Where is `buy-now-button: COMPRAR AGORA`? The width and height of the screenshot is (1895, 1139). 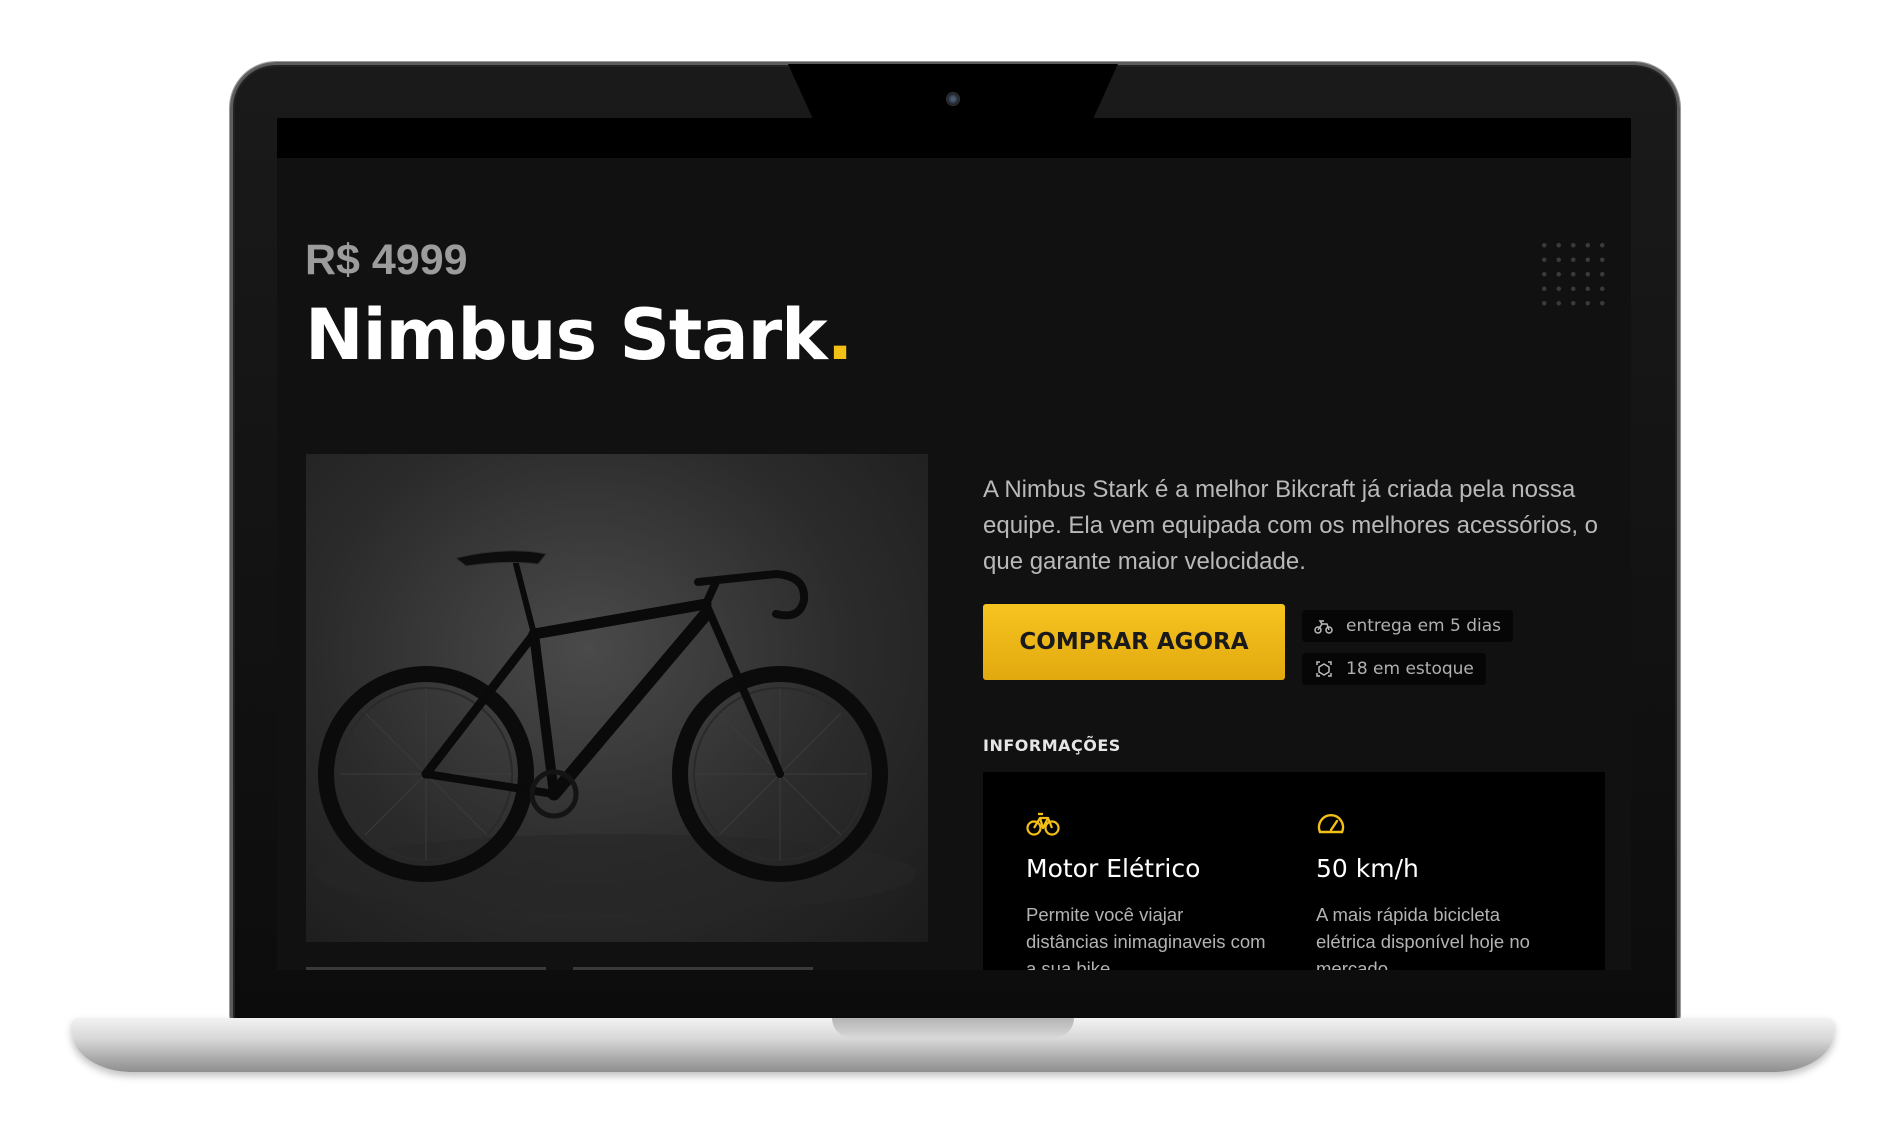 buy-now-button: COMPRAR AGORA is located at coordinates (1134, 642).